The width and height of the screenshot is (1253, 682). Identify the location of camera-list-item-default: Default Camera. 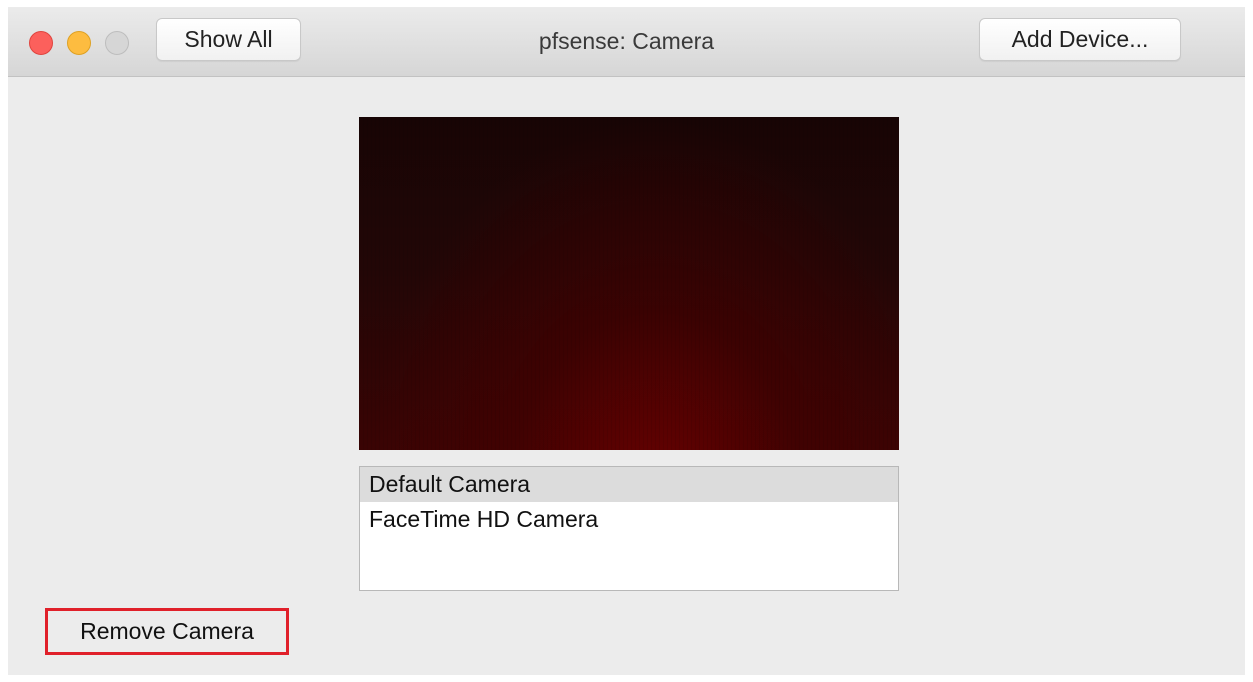
(629, 484).